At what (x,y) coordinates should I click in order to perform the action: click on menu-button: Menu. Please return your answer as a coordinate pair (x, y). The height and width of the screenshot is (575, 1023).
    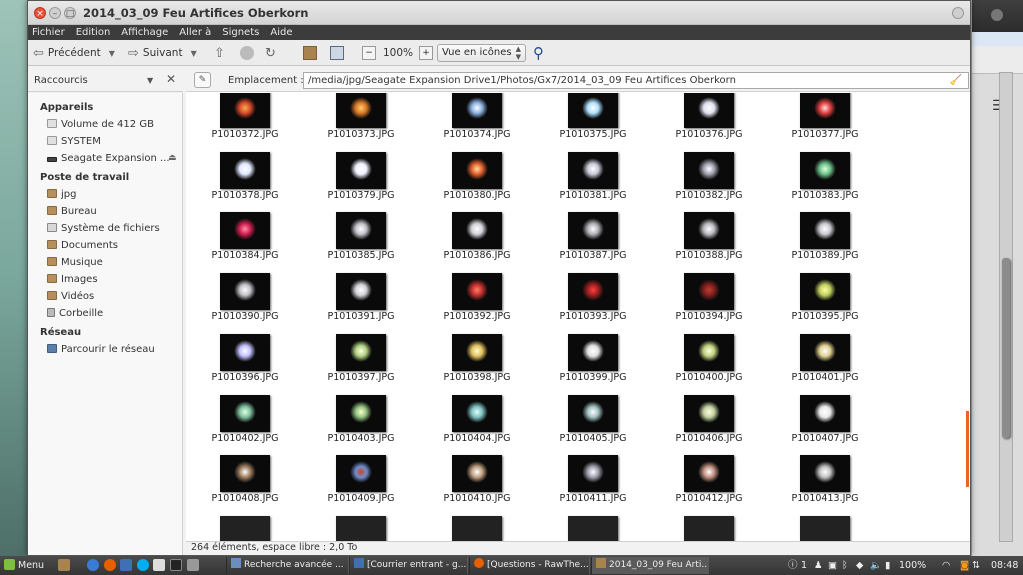
    Looking at the image, I should click on (24, 565).